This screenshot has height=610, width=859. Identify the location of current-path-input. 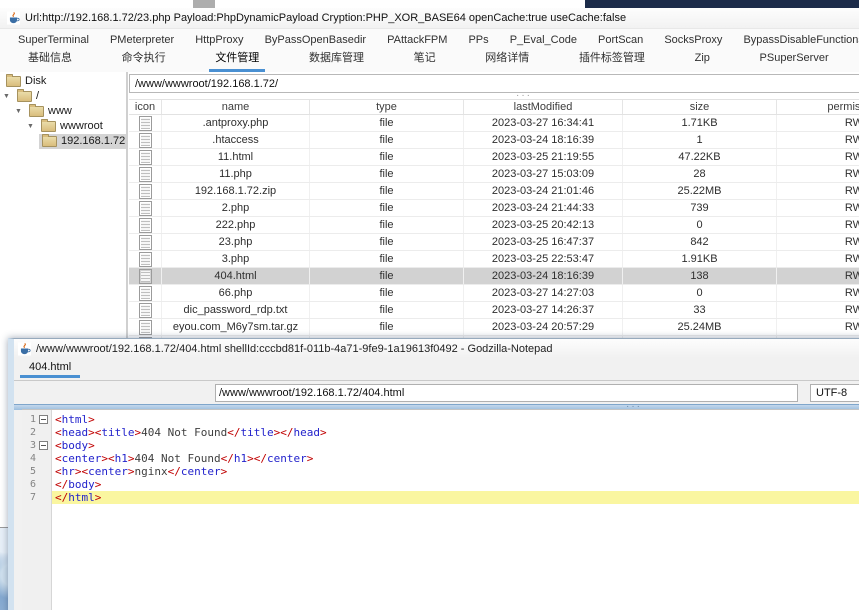
(494, 83).